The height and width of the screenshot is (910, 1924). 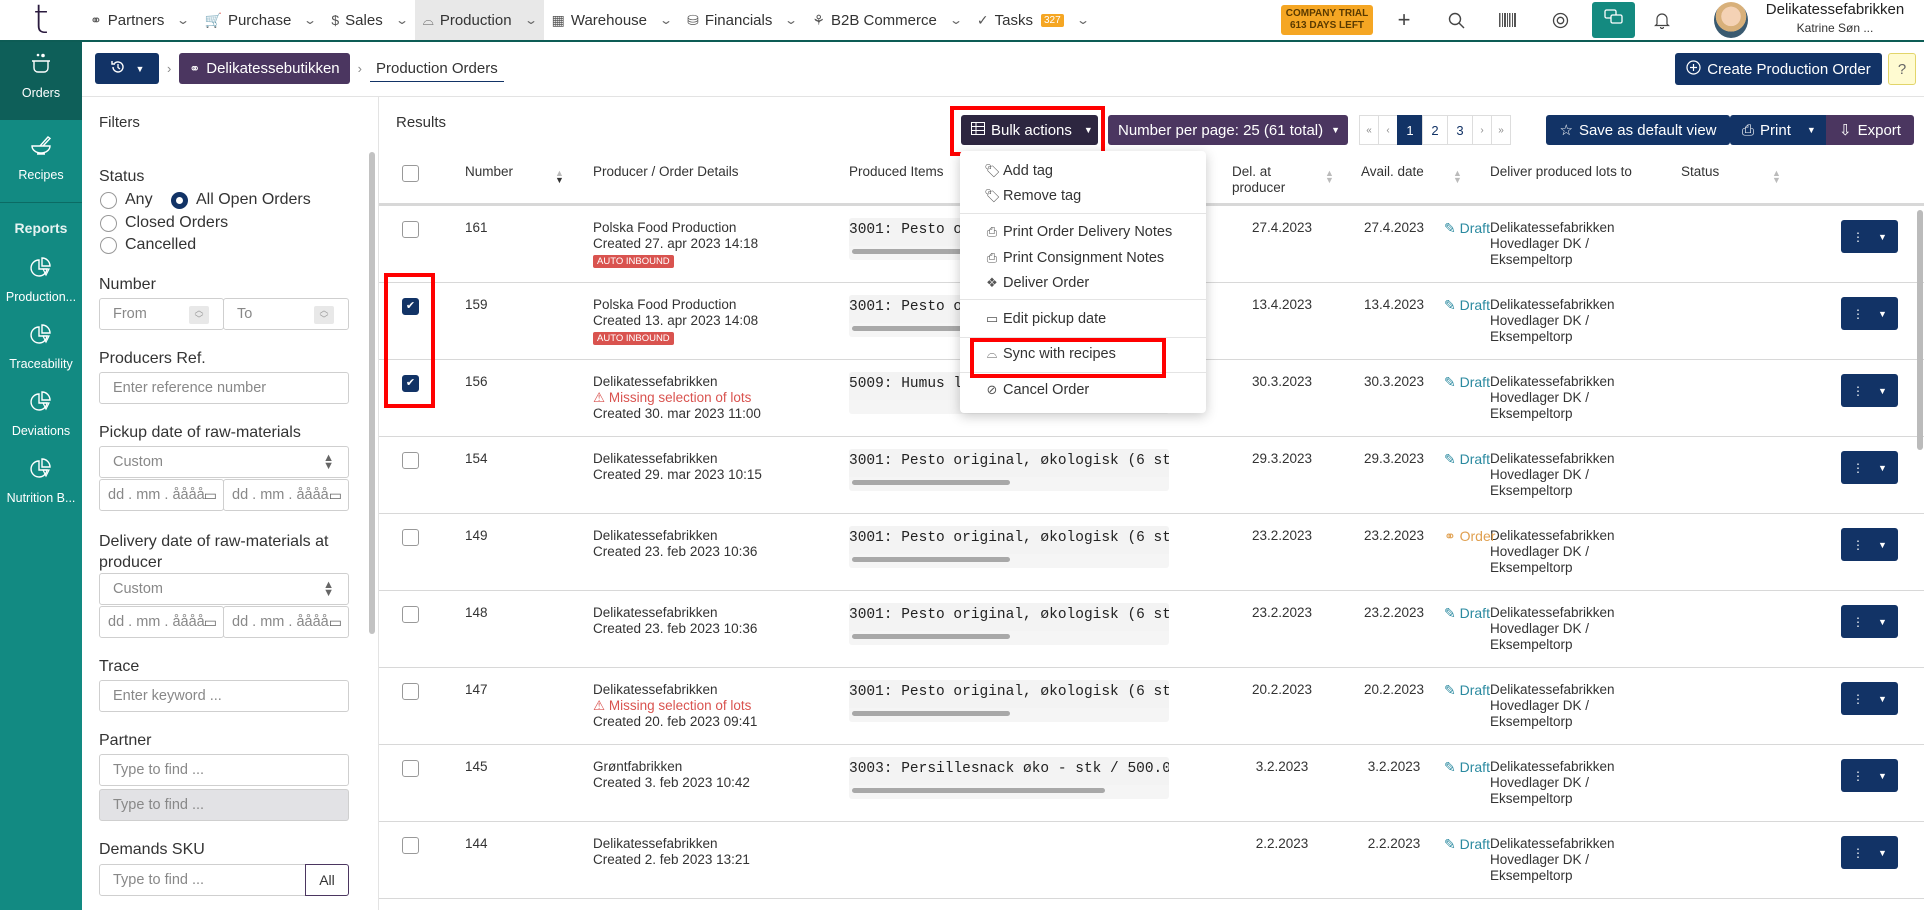 What do you see at coordinates (1392, 172) in the screenshot?
I see `column-header-avail-date: Avail. date` at bounding box center [1392, 172].